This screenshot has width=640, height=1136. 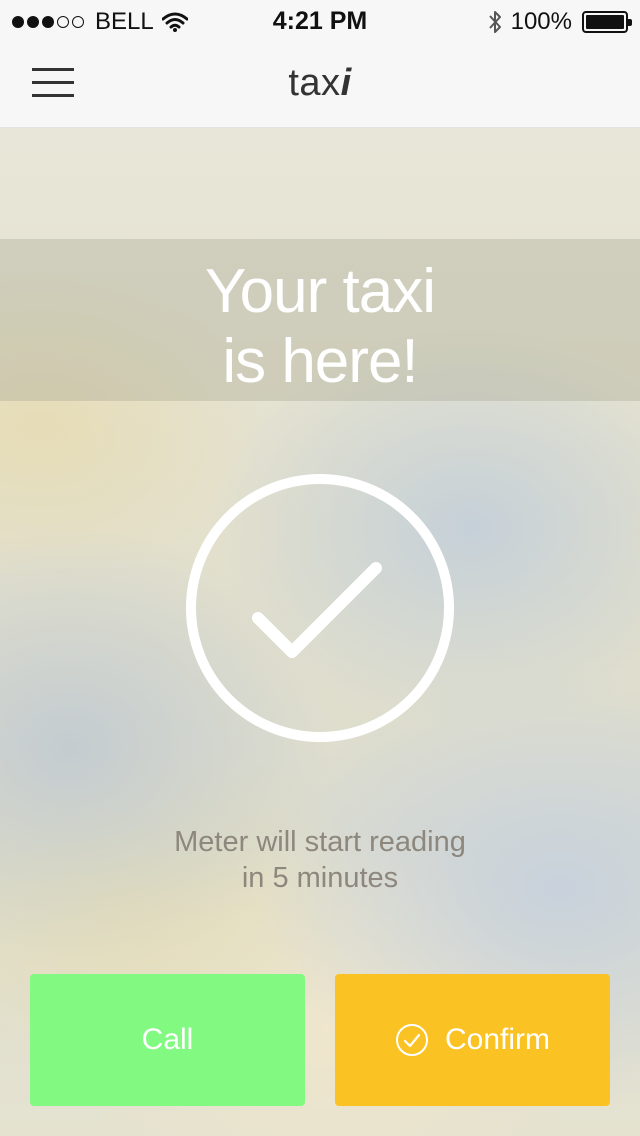 I want to click on nav-bar: taxi, so click(x=320, y=84).